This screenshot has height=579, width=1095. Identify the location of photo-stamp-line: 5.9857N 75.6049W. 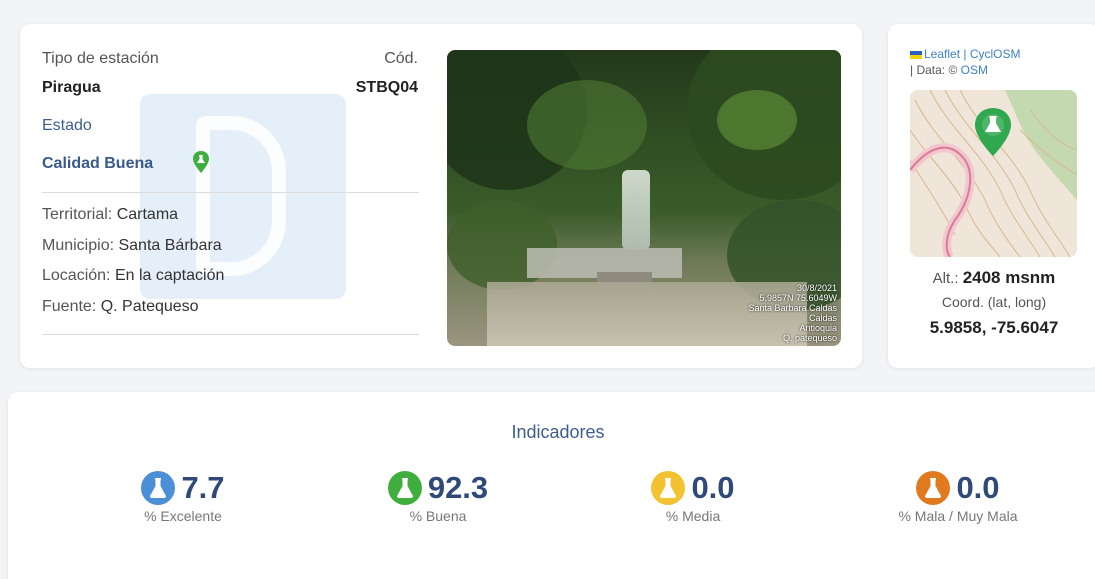
(798, 298).